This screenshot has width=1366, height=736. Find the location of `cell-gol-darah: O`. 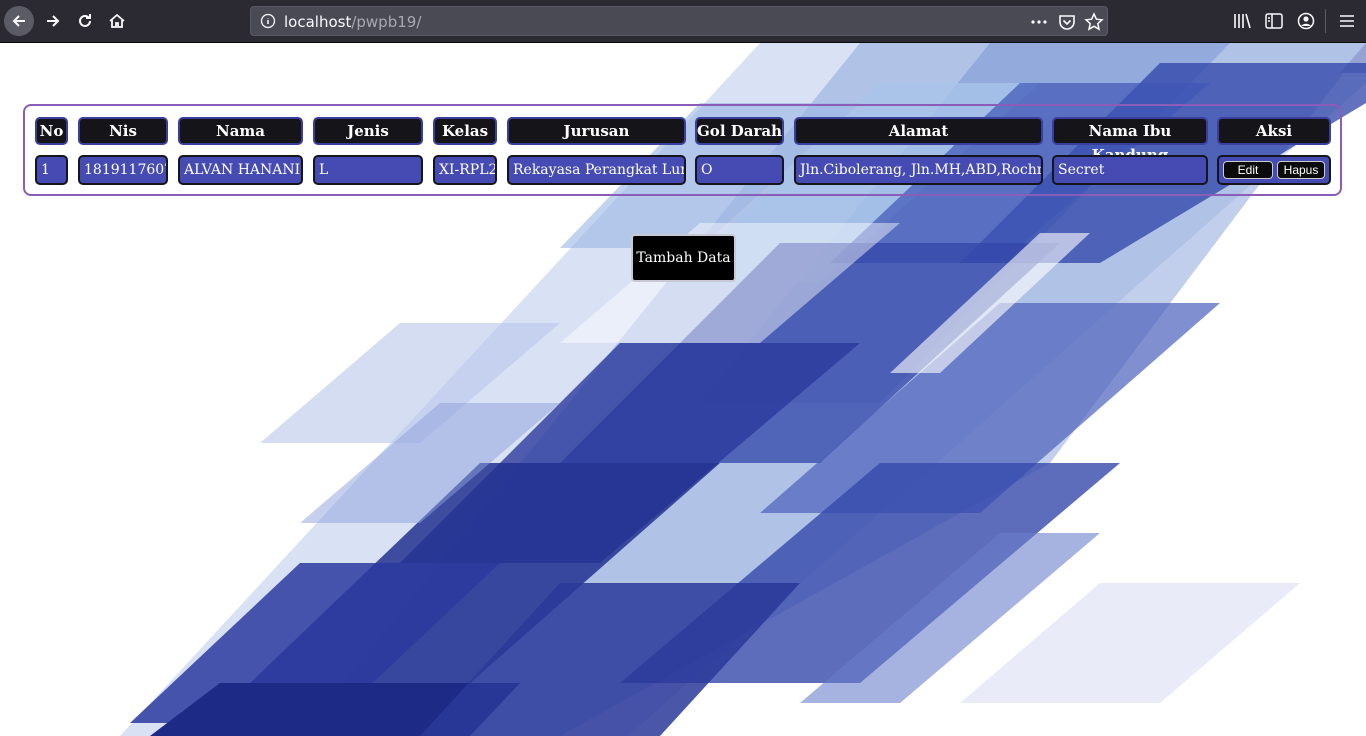

cell-gol-darah: O is located at coordinates (739, 170).